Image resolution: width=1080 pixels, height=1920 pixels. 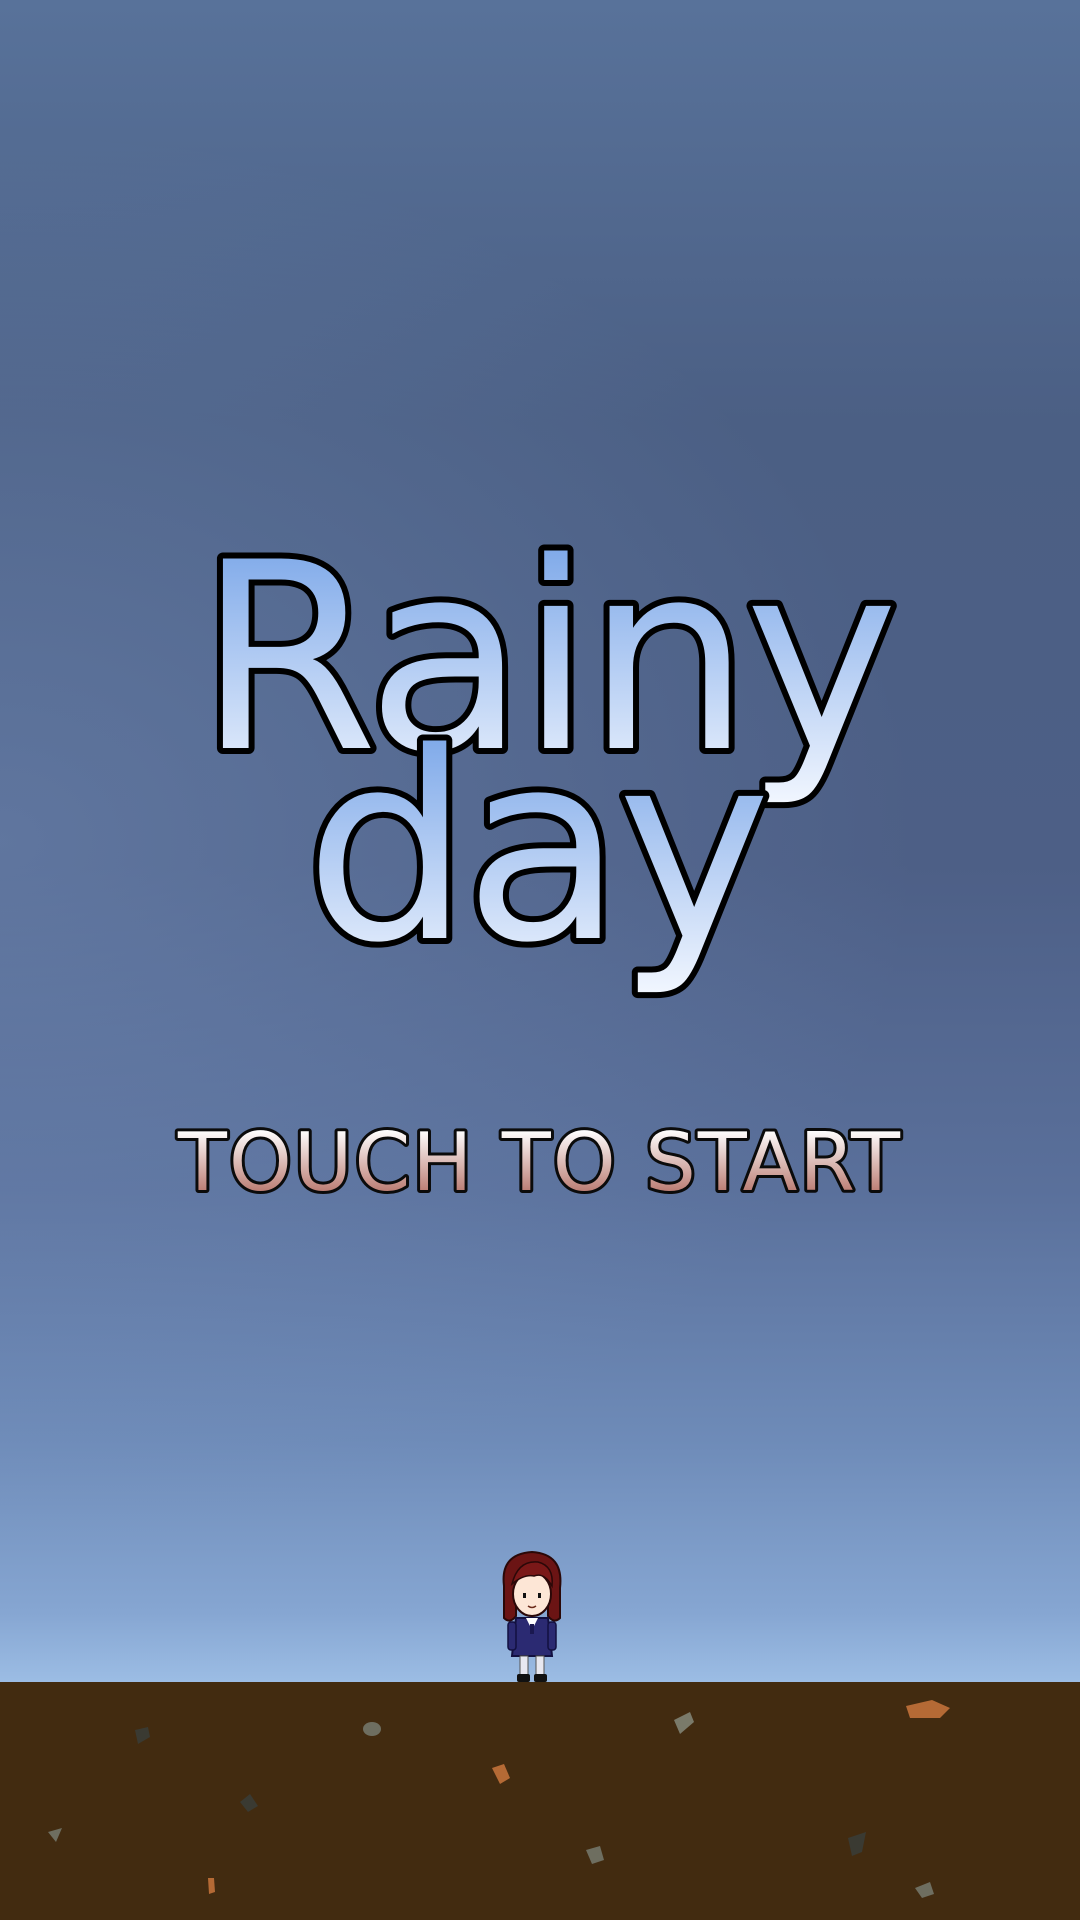 I want to click on start-prompt-text: TOUCH TO START, so click(x=539, y=1162).